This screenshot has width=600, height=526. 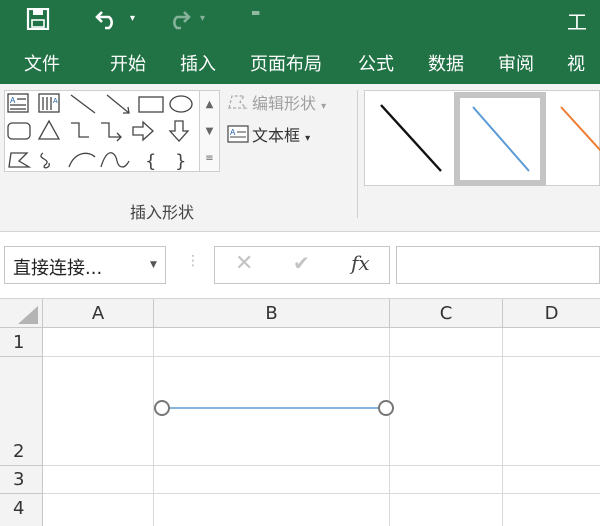 What do you see at coordinates (286, 63) in the screenshot?
I see `tab-page-layout: 页面布局` at bounding box center [286, 63].